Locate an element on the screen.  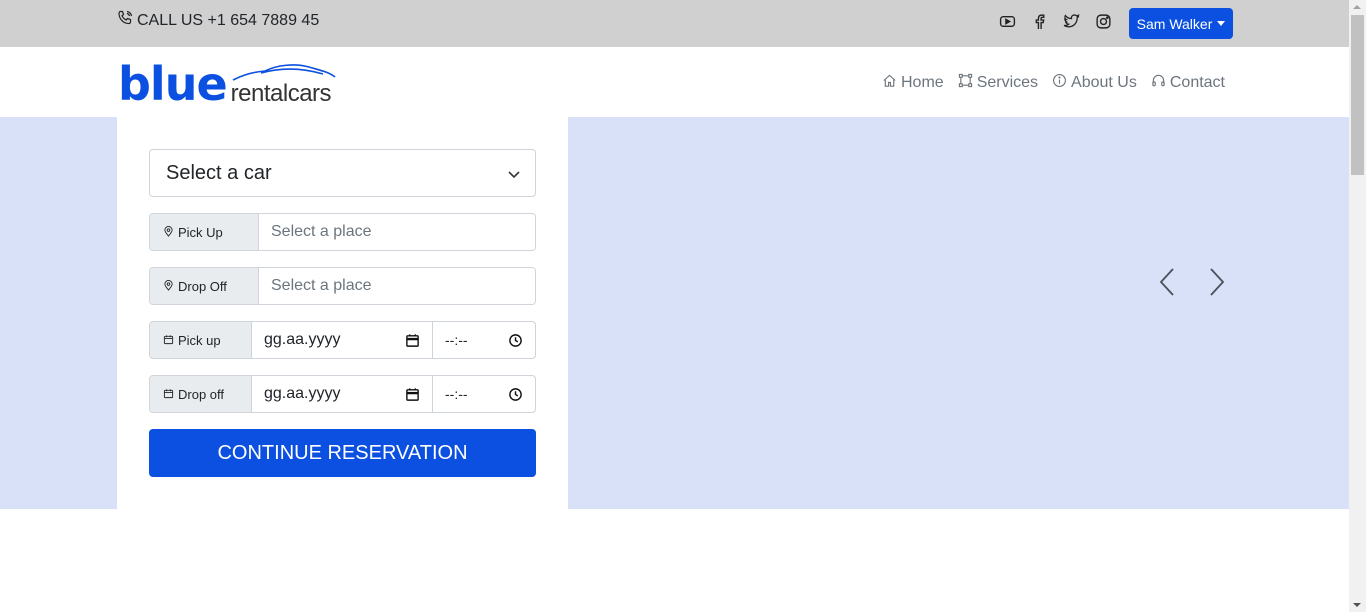
social-links is located at coordinates (1055, 21).